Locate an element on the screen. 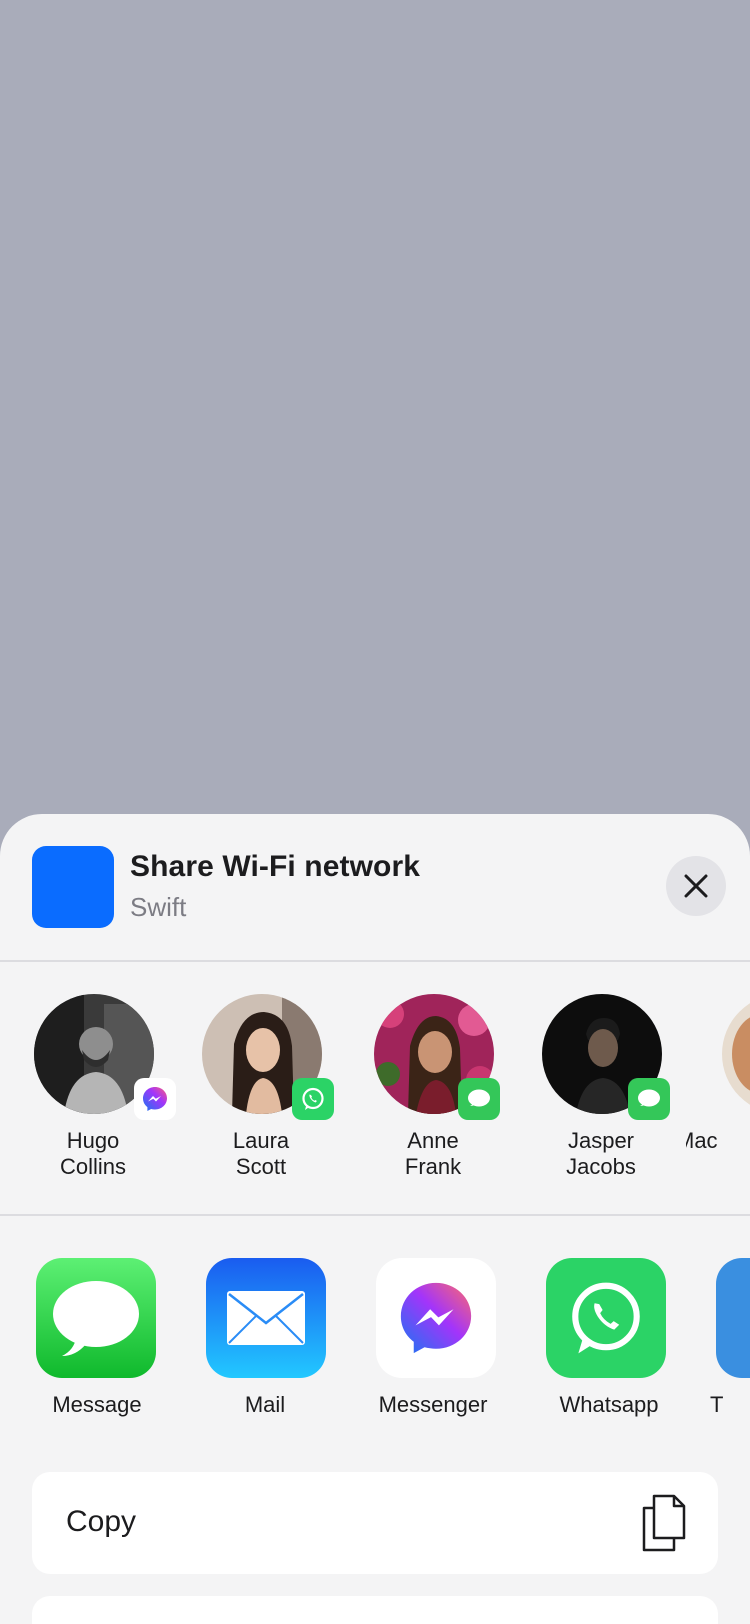  close-button is located at coordinates (696, 886).